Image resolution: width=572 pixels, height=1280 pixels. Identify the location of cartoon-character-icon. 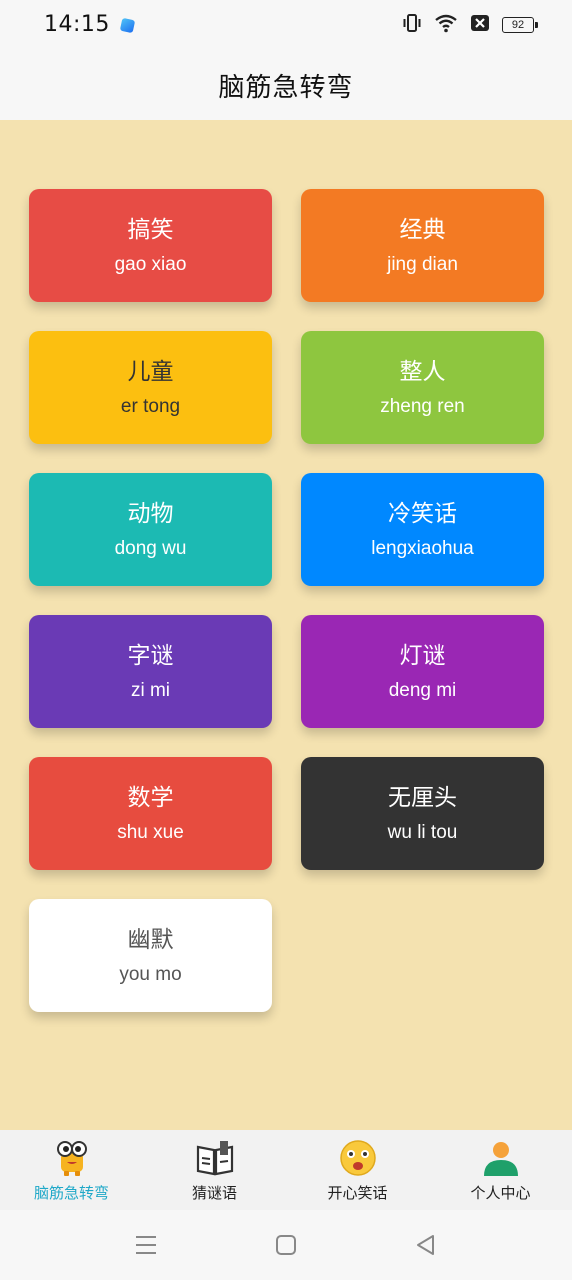
(72, 1158).